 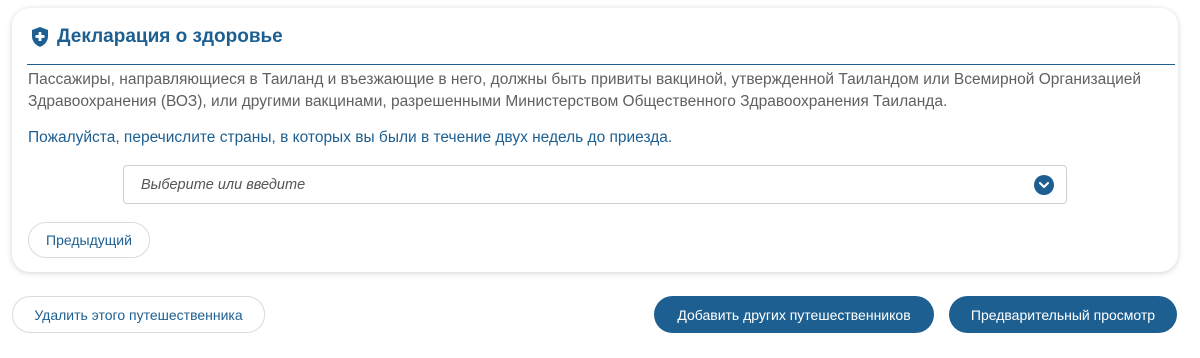 I want to click on section-title: Декларация о здоровье, so click(x=170, y=36).